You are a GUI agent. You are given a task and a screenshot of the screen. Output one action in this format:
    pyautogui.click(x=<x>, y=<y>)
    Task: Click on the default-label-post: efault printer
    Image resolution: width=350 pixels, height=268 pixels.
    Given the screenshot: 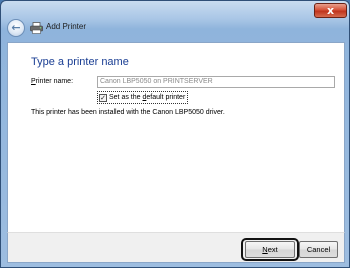 What is the action you would take?
    pyautogui.click(x=166, y=97)
    